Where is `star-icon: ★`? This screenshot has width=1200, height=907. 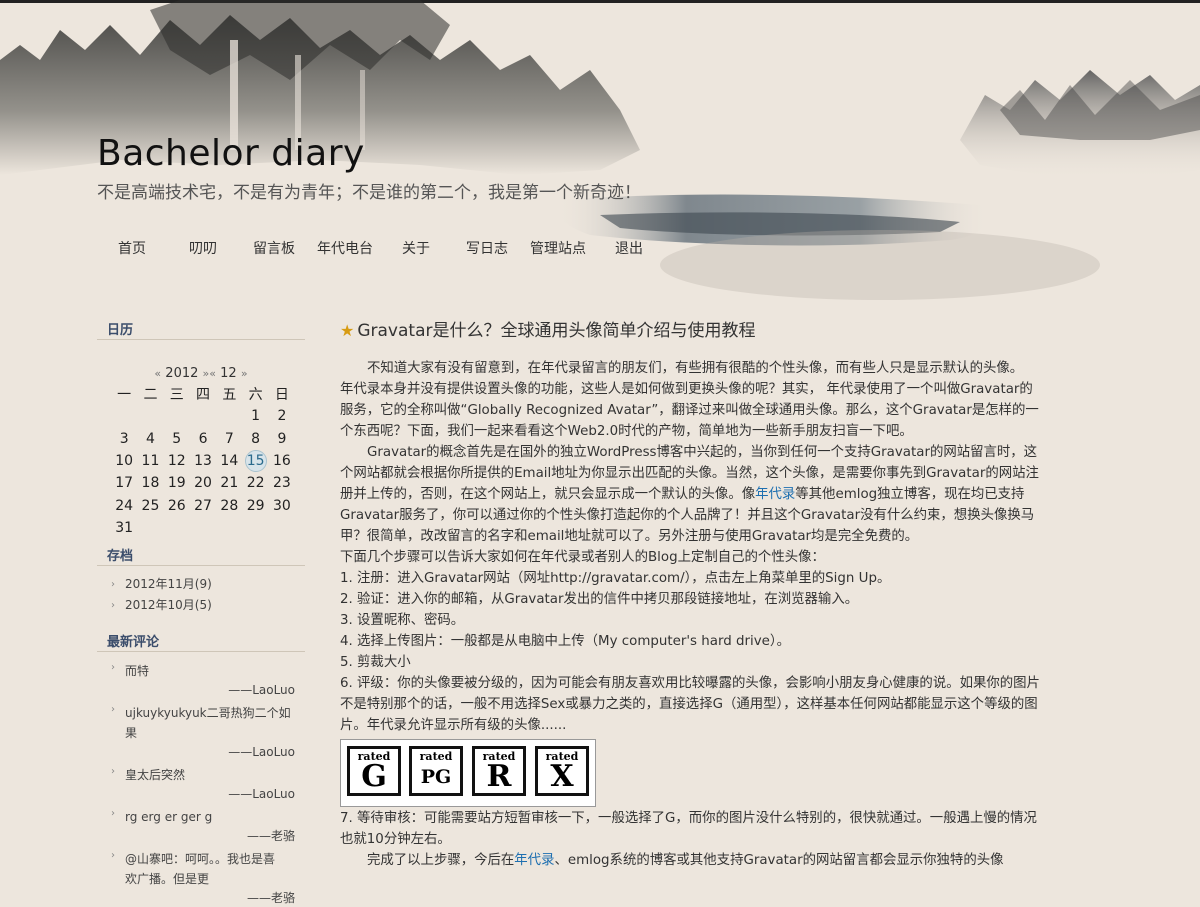
star-icon: ★ is located at coordinates (347, 330).